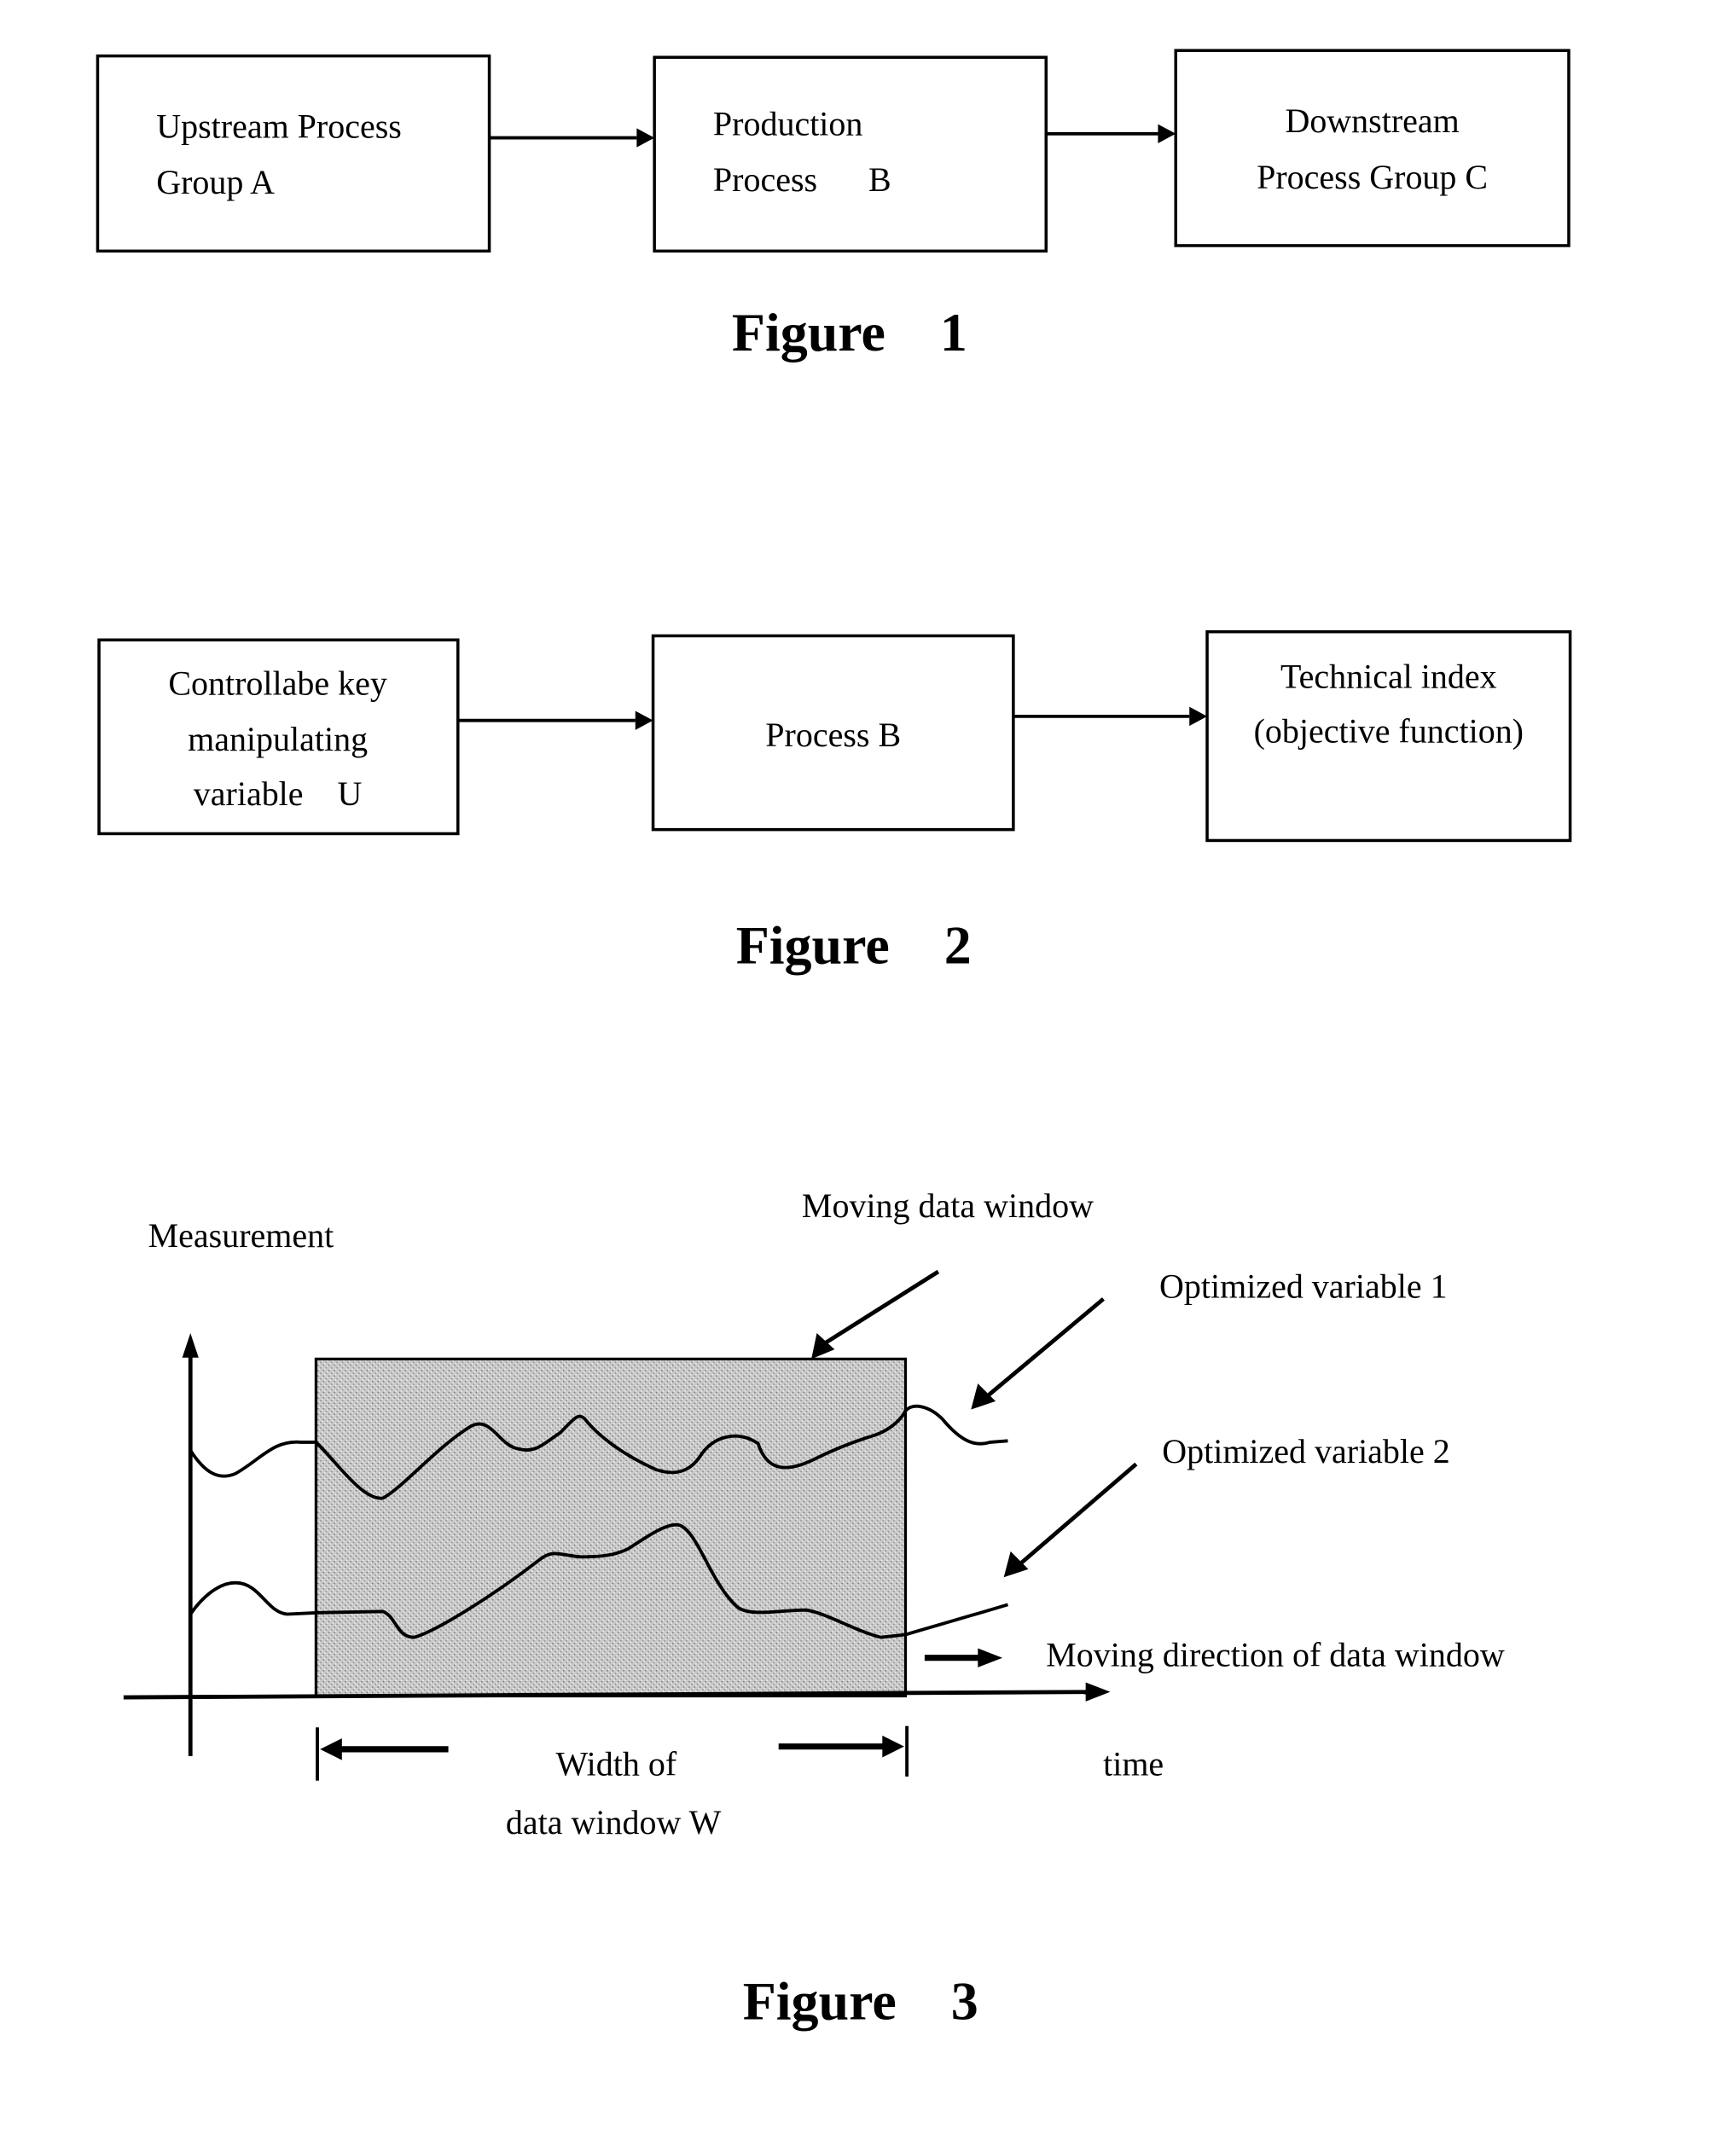  Describe the element at coordinates (1111, 133) in the screenshot. I see `arrow-b-to-c` at that location.